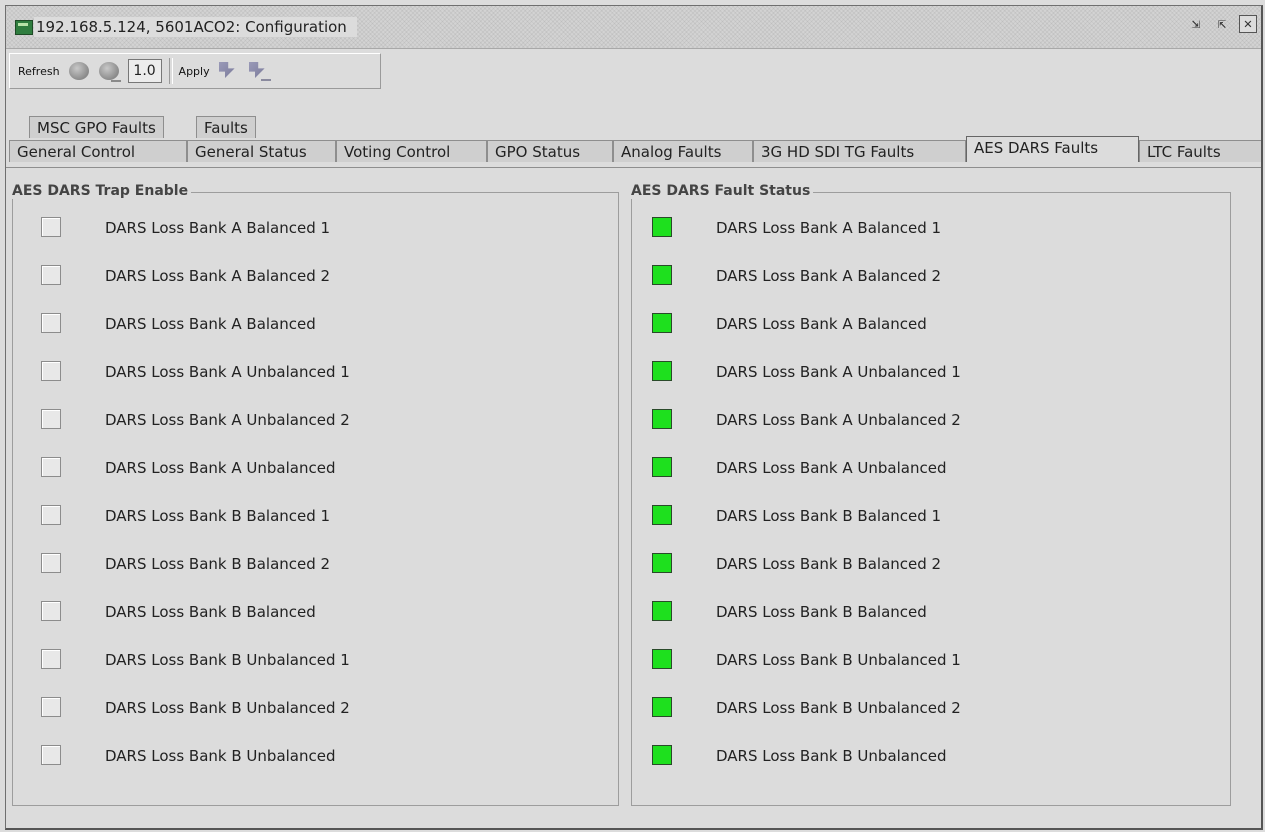 This screenshot has height=832, width=1265. What do you see at coordinates (261, 151) in the screenshot?
I see `tab-general-status: General Status` at bounding box center [261, 151].